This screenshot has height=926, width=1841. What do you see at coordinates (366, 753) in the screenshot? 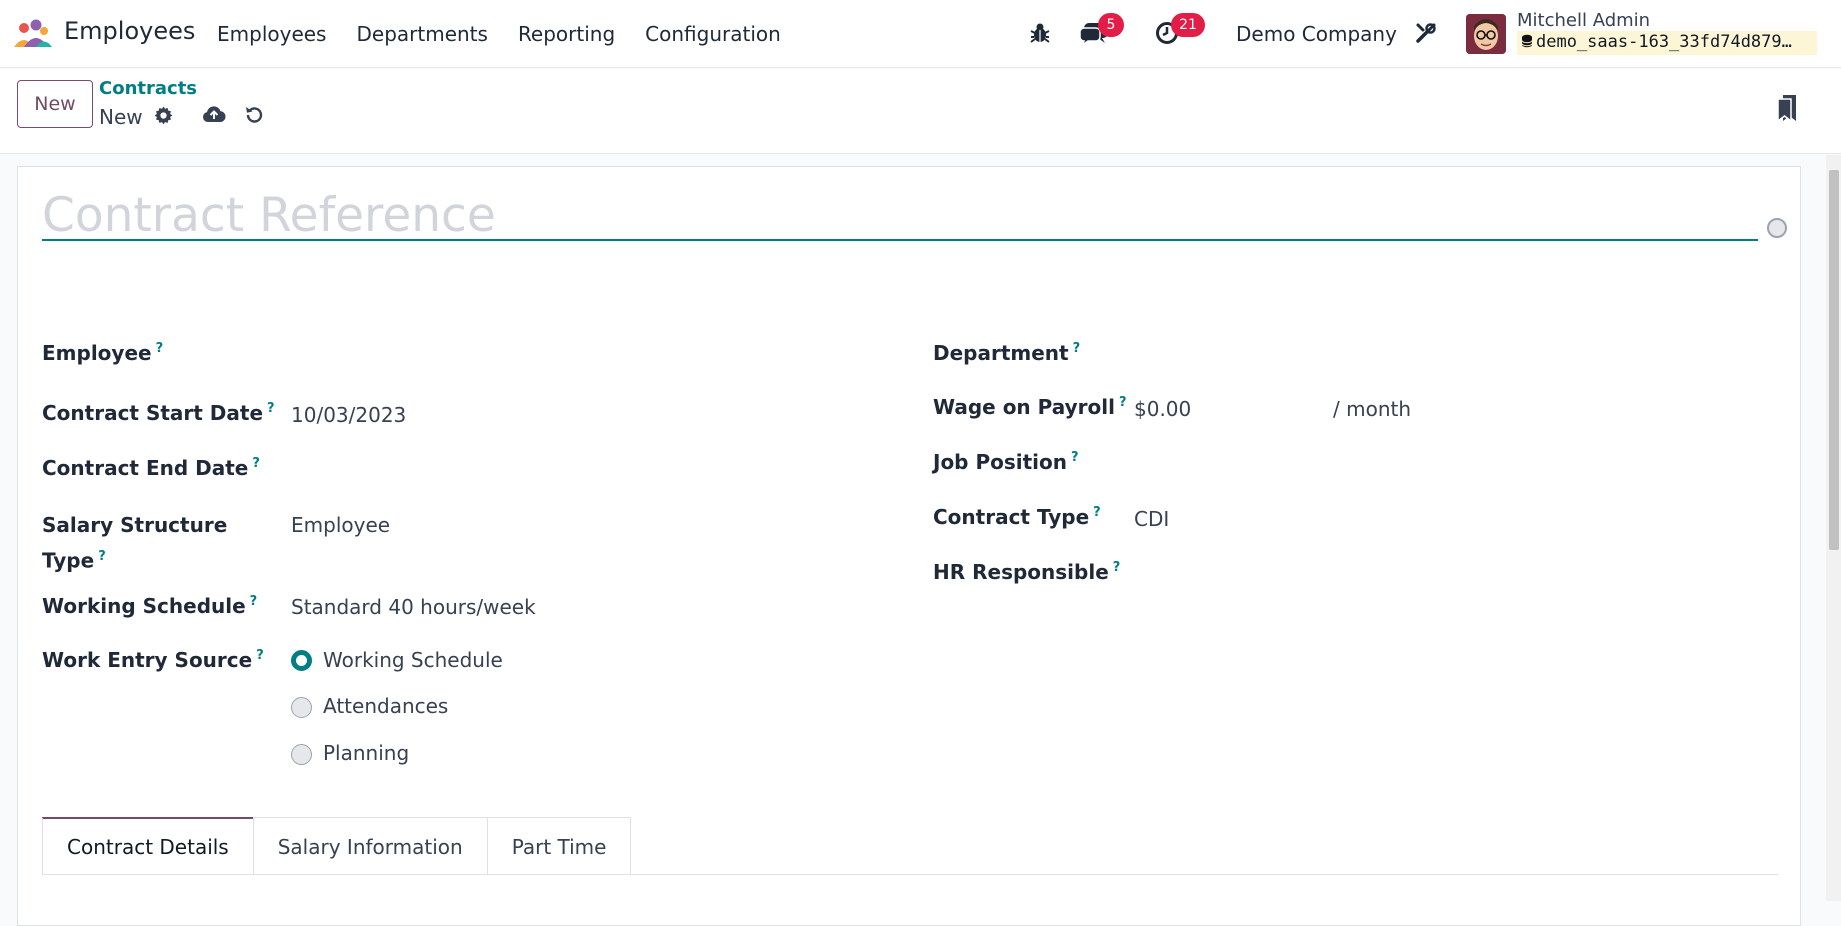
I see `radio-label-planning: Planning` at bounding box center [366, 753].